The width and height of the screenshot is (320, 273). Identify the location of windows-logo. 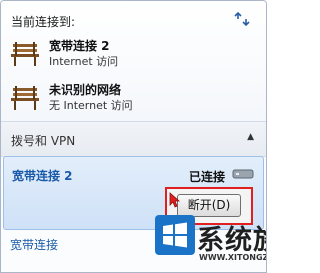
(175, 235).